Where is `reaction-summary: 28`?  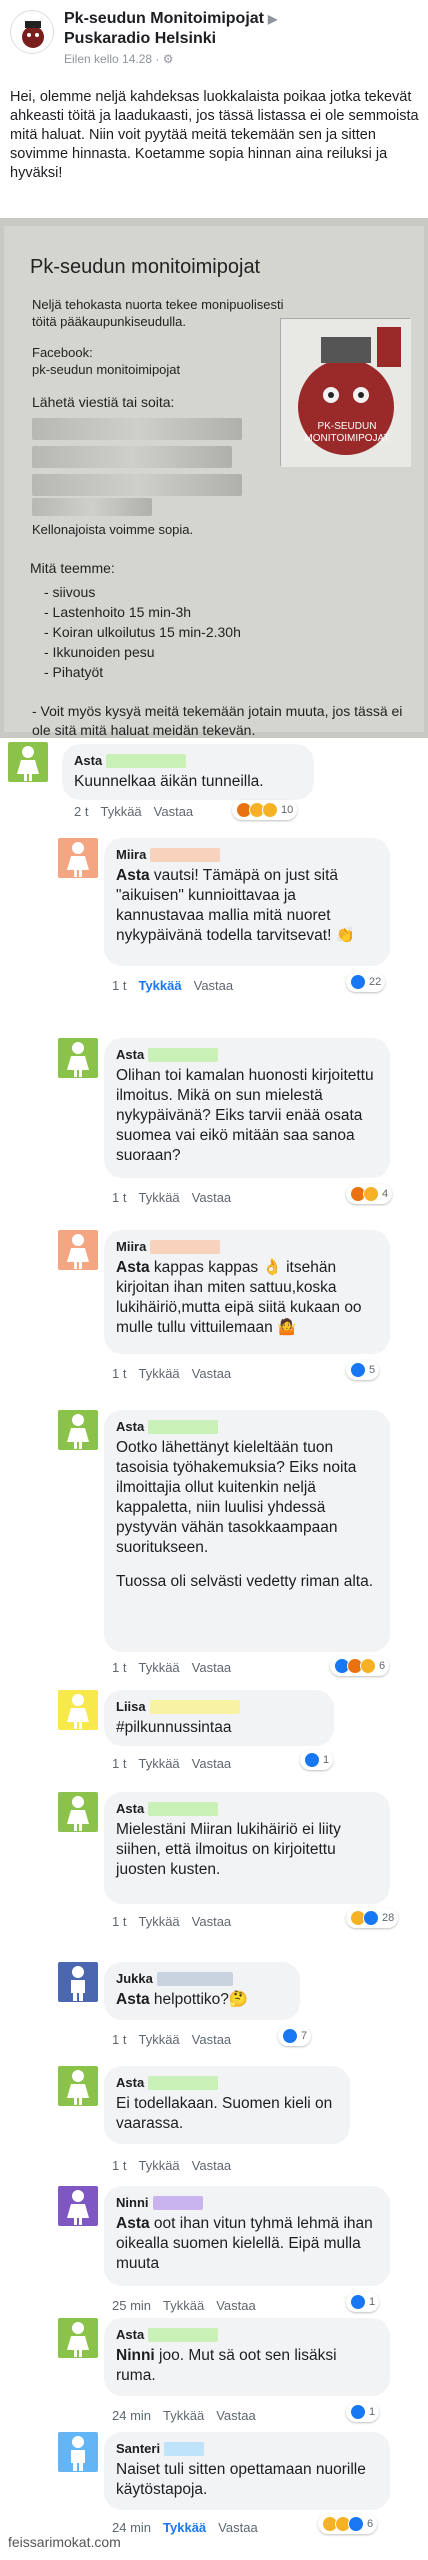
reaction-summary: 28 is located at coordinates (372, 1918).